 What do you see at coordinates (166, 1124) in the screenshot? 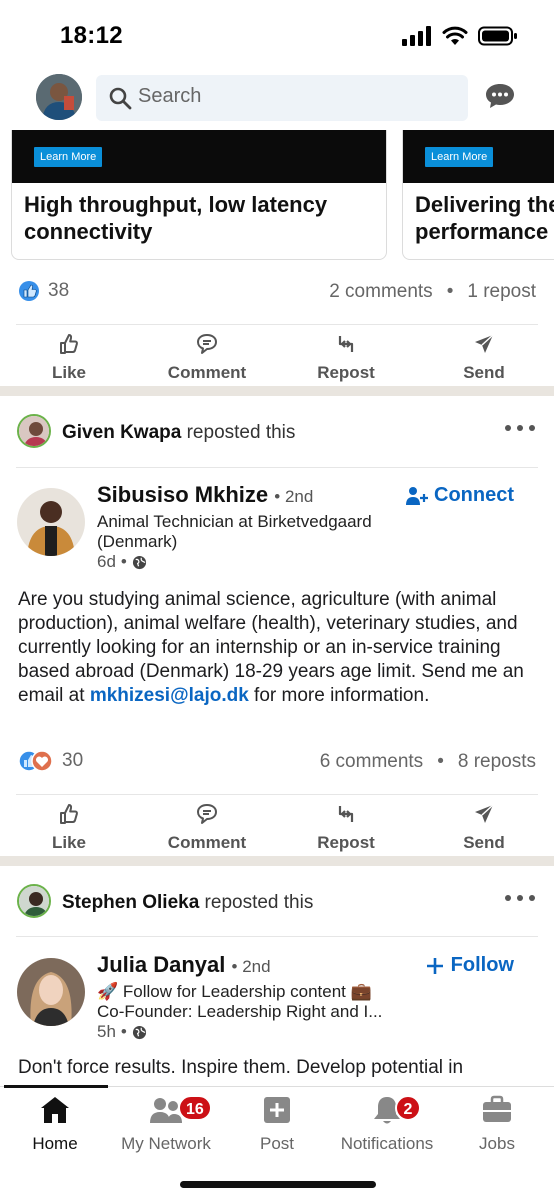
I see `nav-my-network: 16 My Network` at bounding box center [166, 1124].